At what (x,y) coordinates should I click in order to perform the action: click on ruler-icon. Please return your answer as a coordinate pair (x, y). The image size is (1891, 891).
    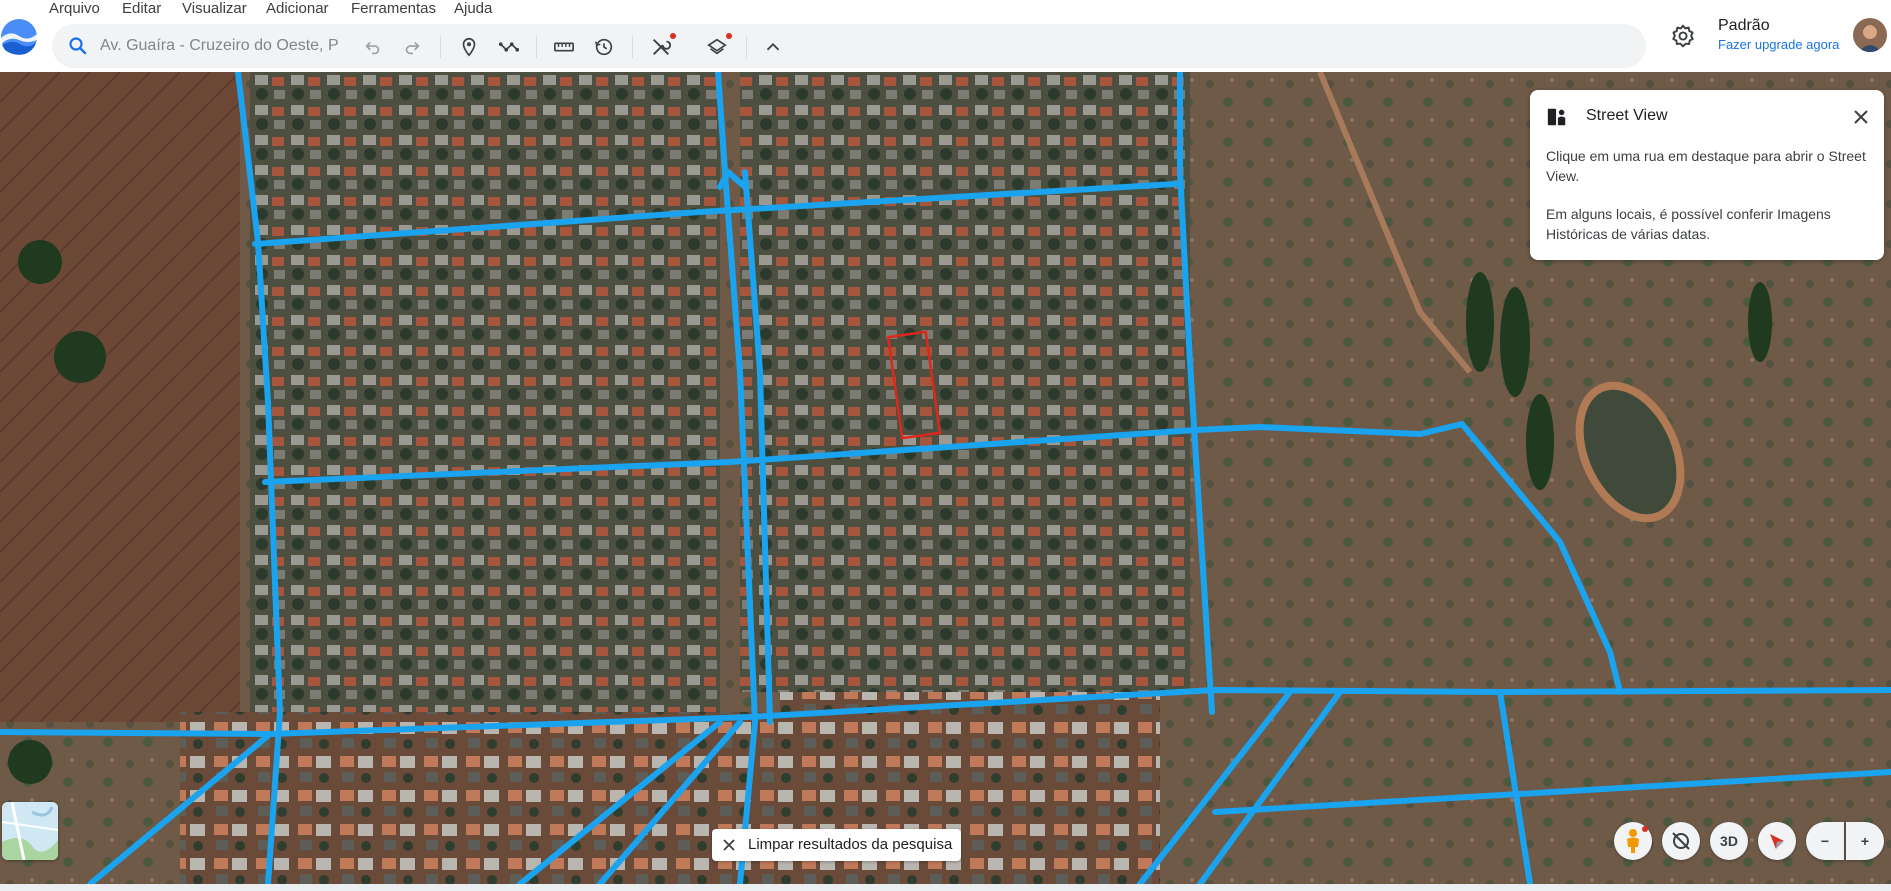
    Looking at the image, I should click on (564, 47).